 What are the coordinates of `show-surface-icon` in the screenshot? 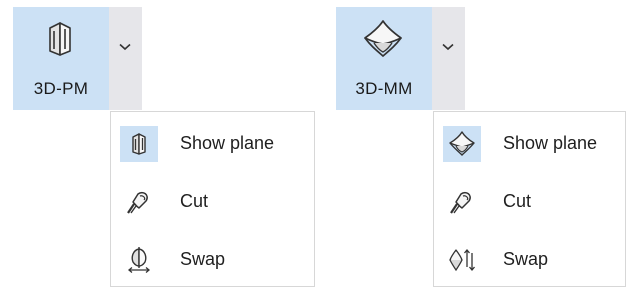 It's located at (462, 143).